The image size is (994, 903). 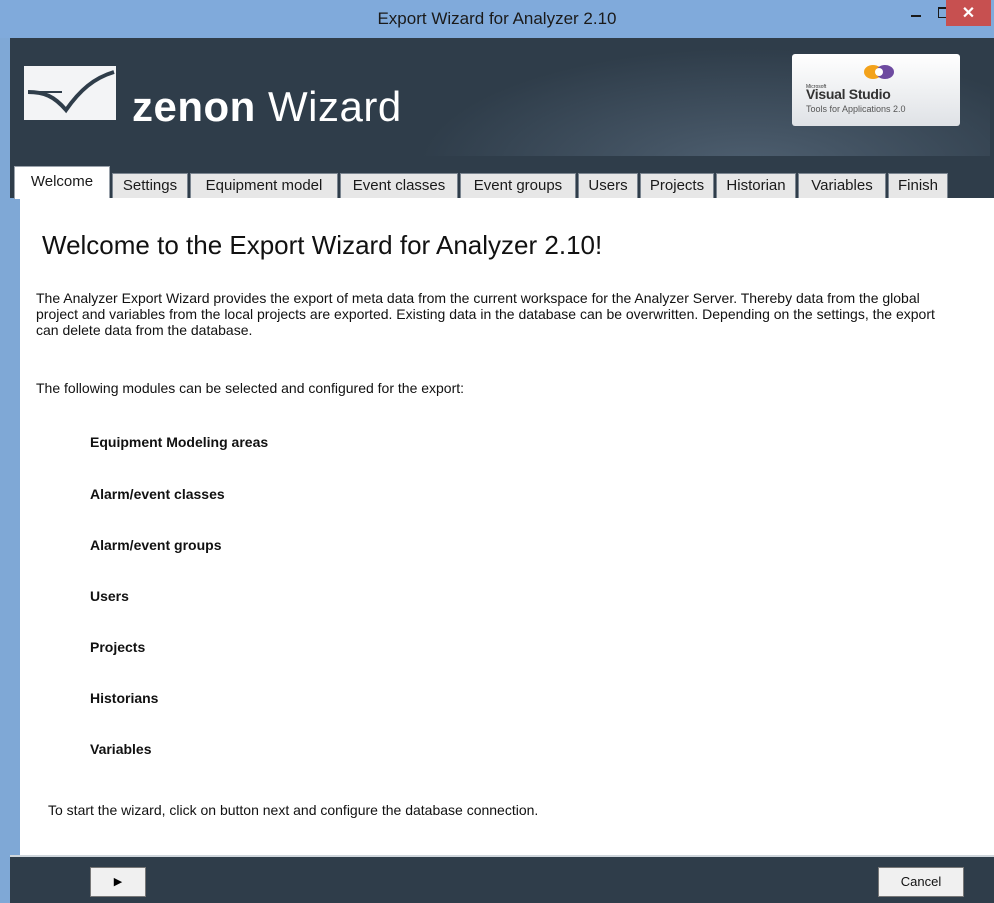 What do you see at coordinates (267, 107) in the screenshot?
I see `brand-title: zenon Wizard` at bounding box center [267, 107].